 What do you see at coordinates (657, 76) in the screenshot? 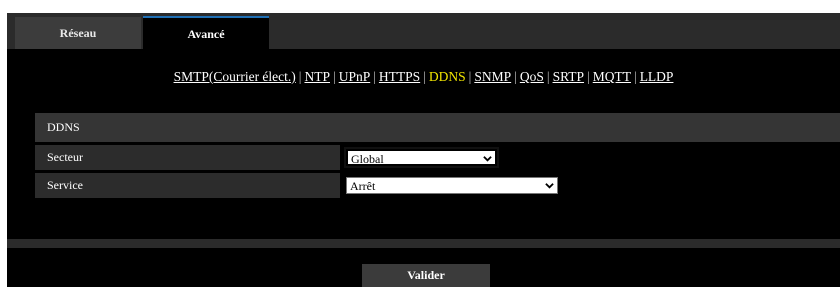
I see `nav-link-lldp: LLDP` at bounding box center [657, 76].